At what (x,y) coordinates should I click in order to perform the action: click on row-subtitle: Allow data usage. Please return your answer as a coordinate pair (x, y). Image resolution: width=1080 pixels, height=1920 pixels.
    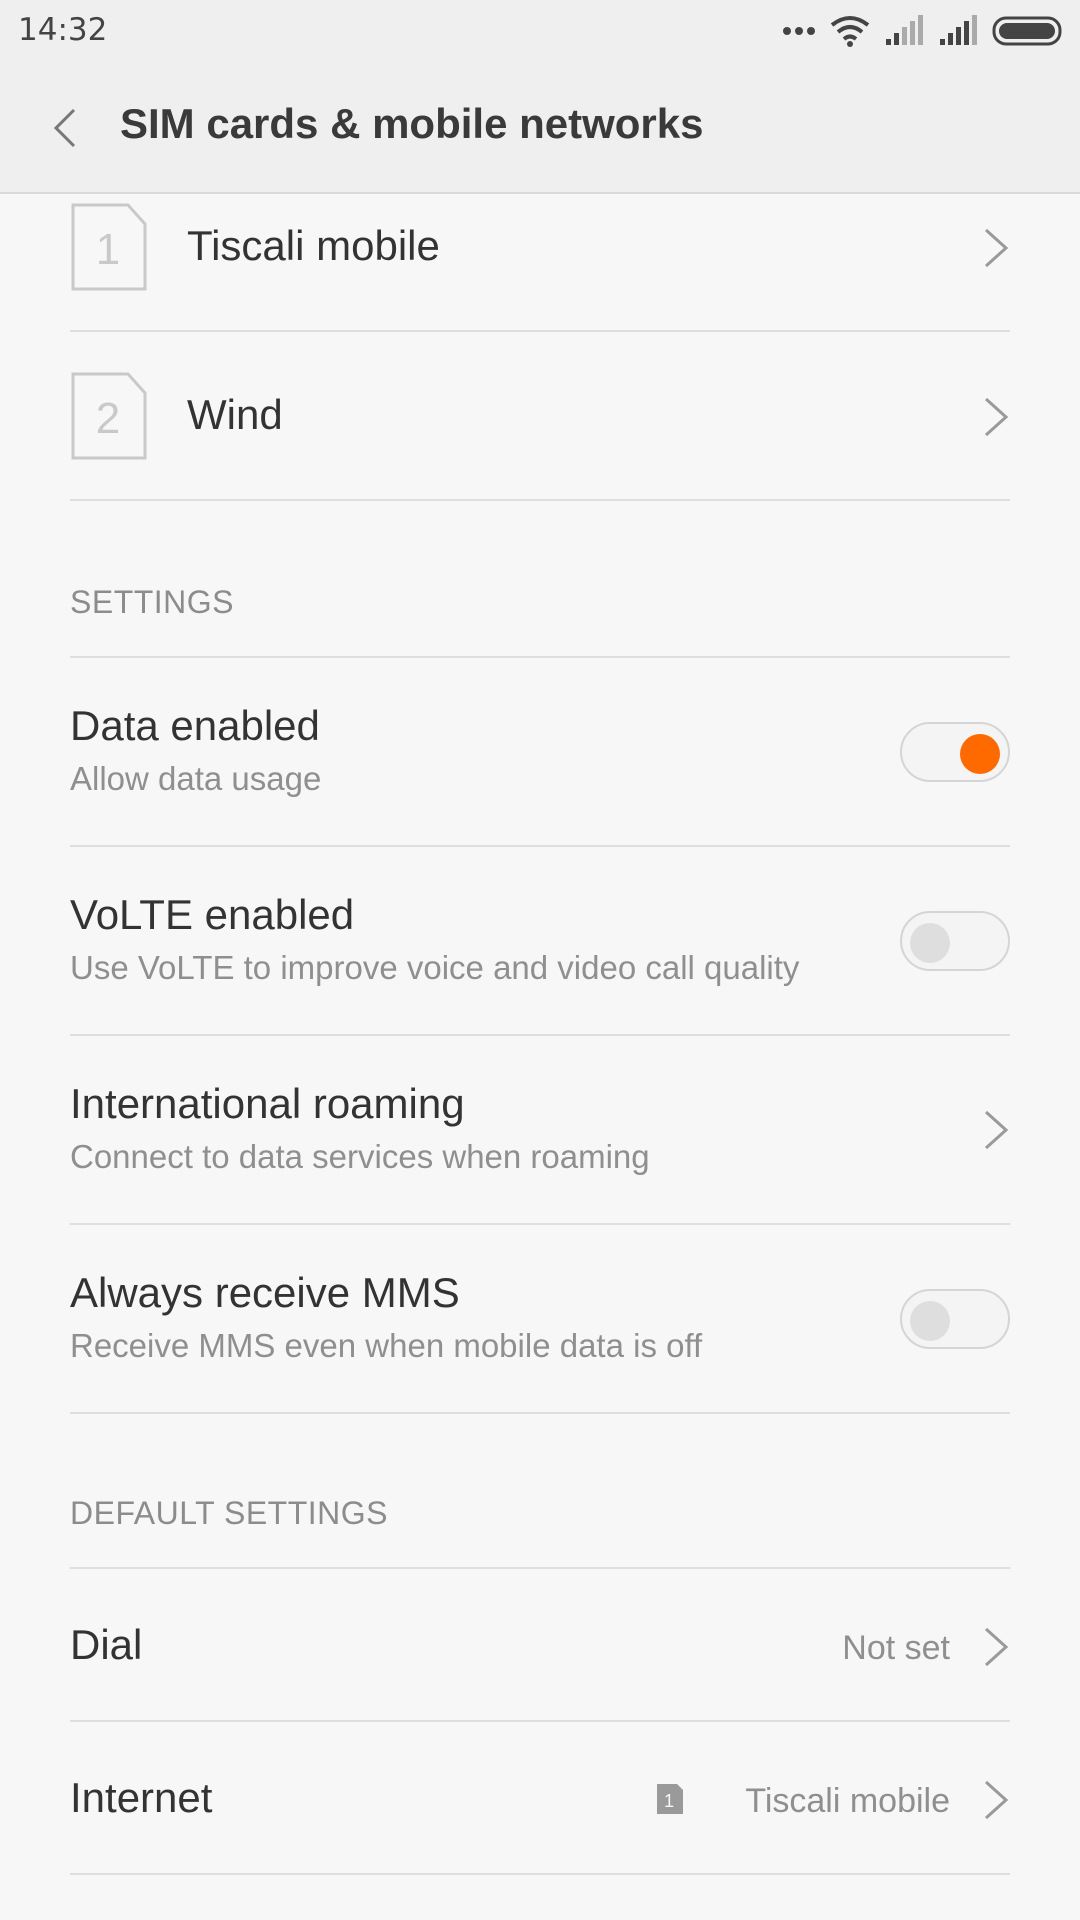
    Looking at the image, I should click on (196, 778).